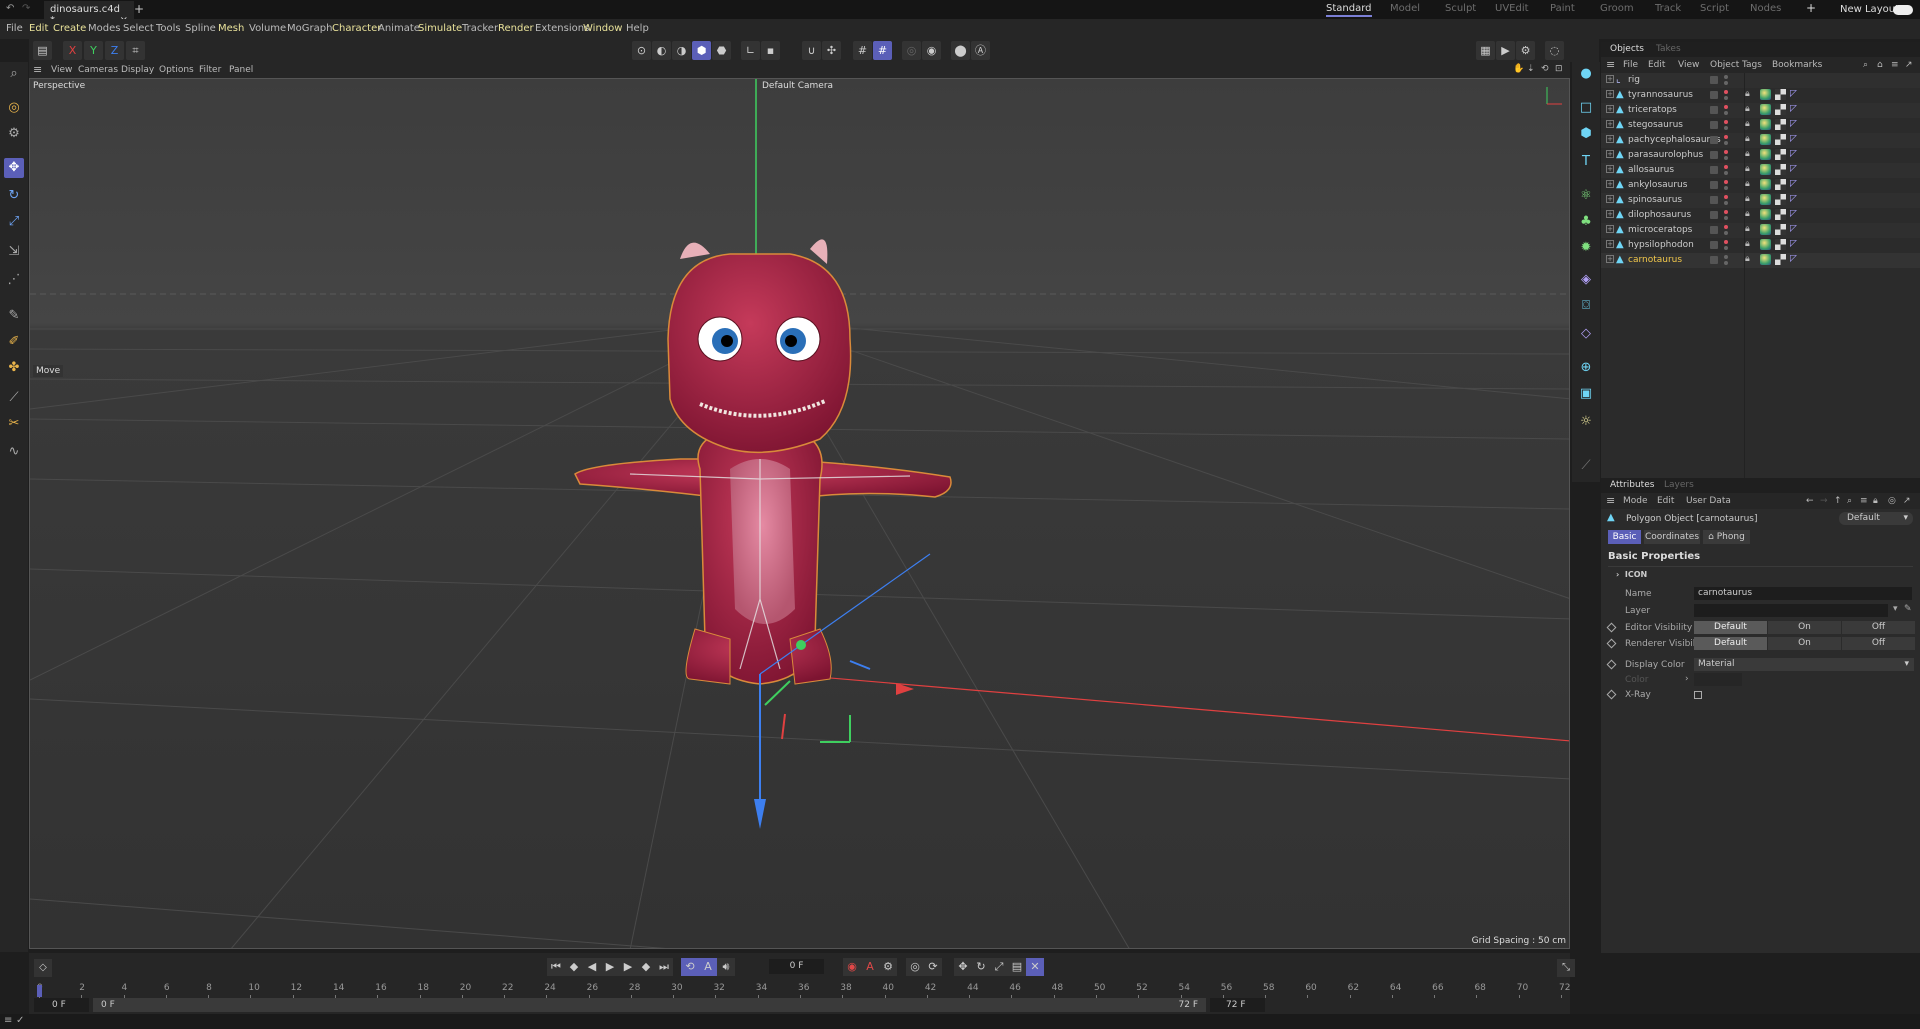 The height and width of the screenshot is (1029, 1920). What do you see at coordinates (1624, 537) in the screenshot?
I see `subtab-basic: Basic` at bounding box center [1624, 537].